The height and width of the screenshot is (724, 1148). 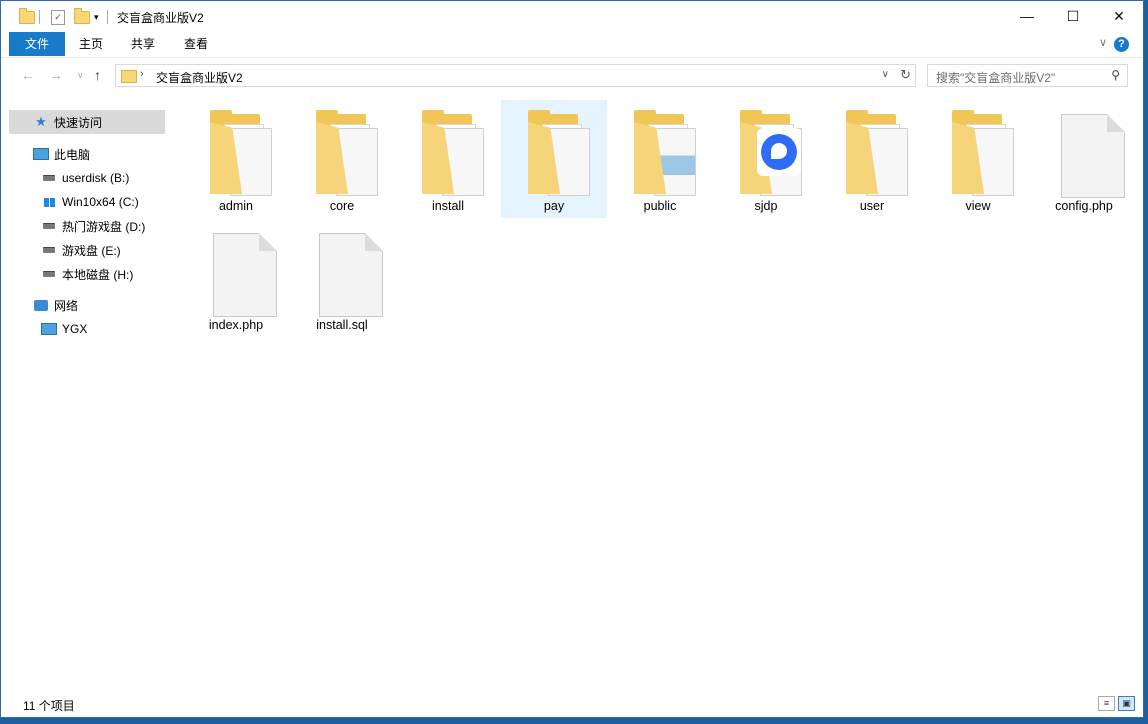 What do you see at coordinates (41, 305) in the screenshot?
I see `network-icon` at bounding box center [41, 305].